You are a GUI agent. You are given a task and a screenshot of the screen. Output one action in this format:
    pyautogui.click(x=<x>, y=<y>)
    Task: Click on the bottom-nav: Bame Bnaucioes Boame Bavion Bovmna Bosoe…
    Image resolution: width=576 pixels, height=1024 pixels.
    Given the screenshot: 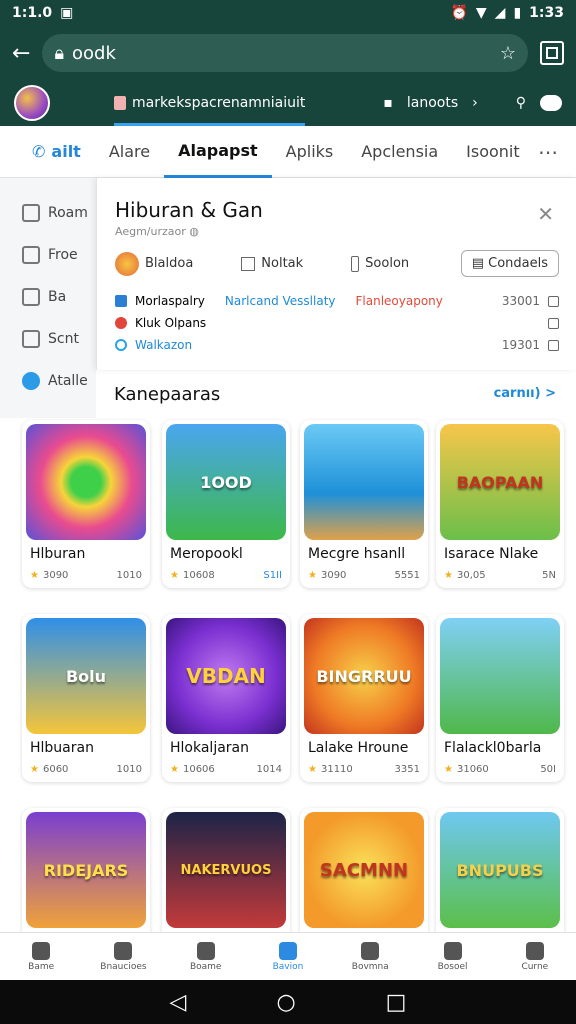 What is the action you would take?
    pyautogui.click(x=288, y=956)
    